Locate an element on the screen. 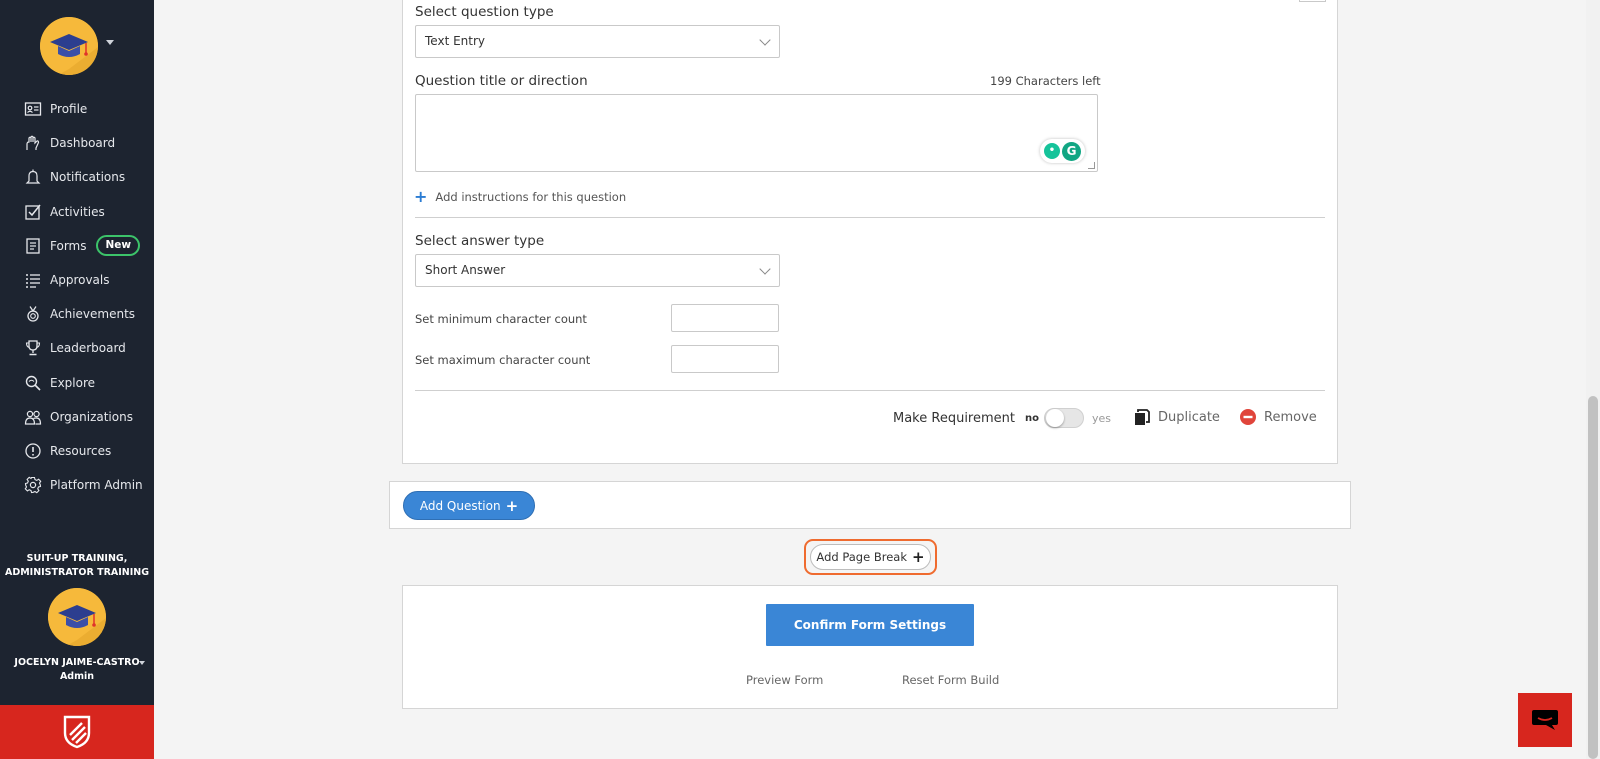 The image size is (1600, 759). shield-logo-icon is located at coordinates (77, 732).